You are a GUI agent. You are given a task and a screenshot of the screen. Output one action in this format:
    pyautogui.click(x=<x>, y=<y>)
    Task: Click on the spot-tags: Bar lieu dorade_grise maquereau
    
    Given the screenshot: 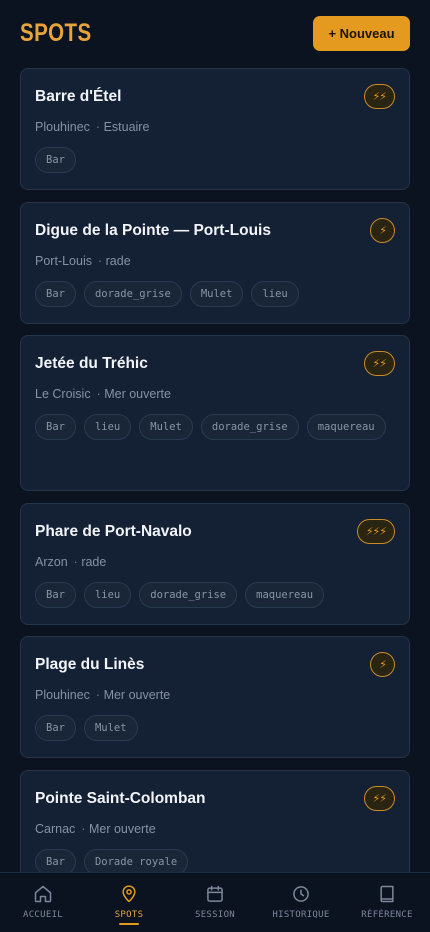 What is the action you would take?
    pyautogui.click(x=215, y=595)
    